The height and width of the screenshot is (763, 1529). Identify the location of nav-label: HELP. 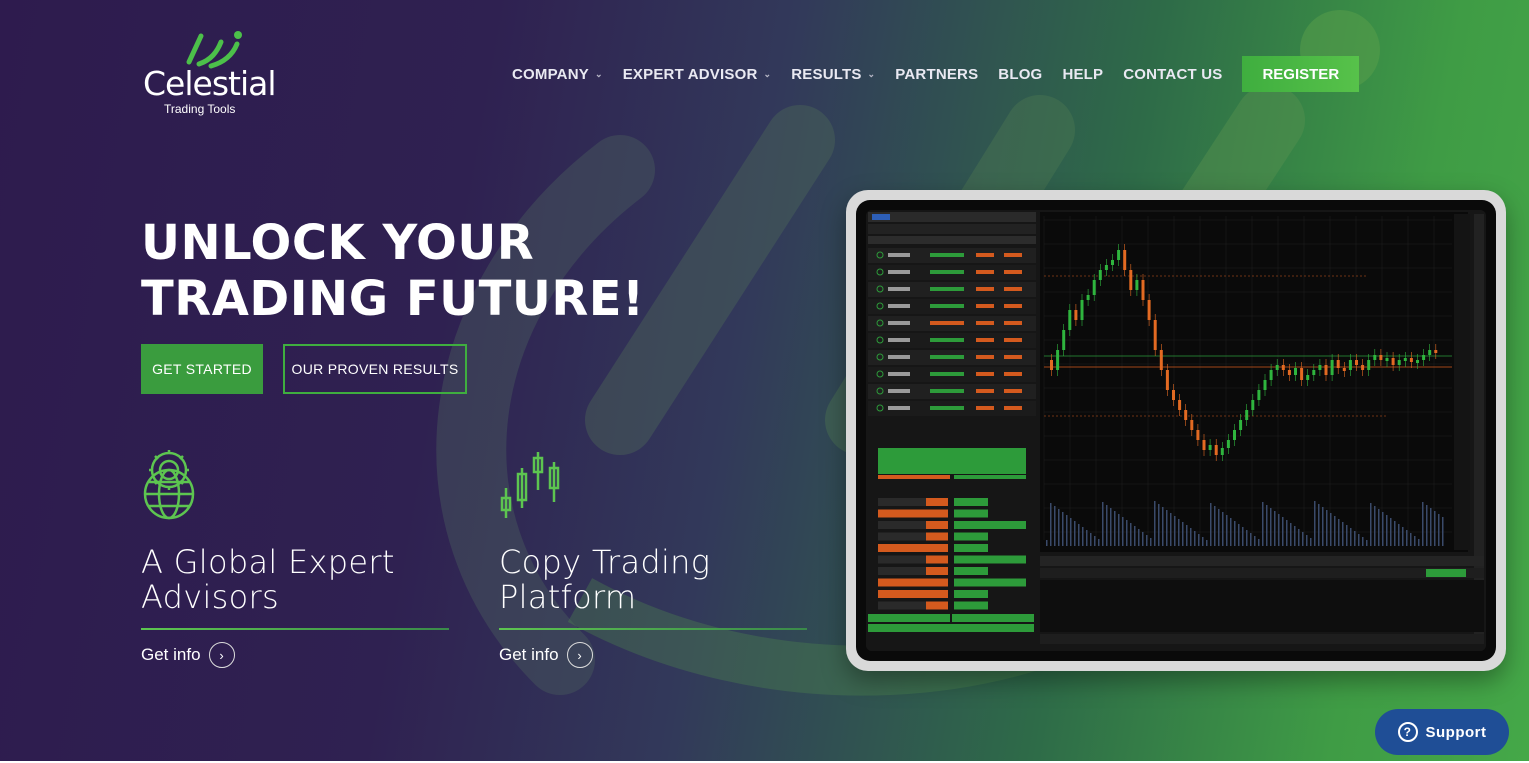
(1083, 74).